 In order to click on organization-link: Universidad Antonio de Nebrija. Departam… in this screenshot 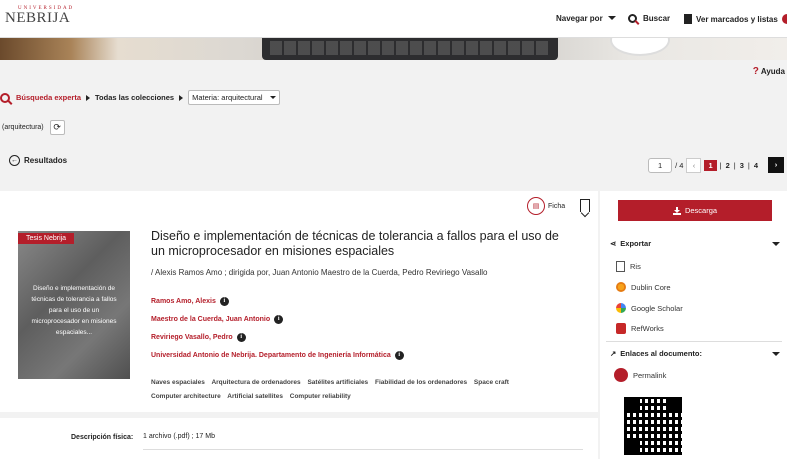, I will do `click(277, 355)`.